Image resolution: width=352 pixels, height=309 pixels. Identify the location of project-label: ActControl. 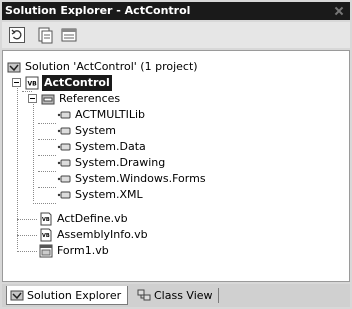
(77, 83).